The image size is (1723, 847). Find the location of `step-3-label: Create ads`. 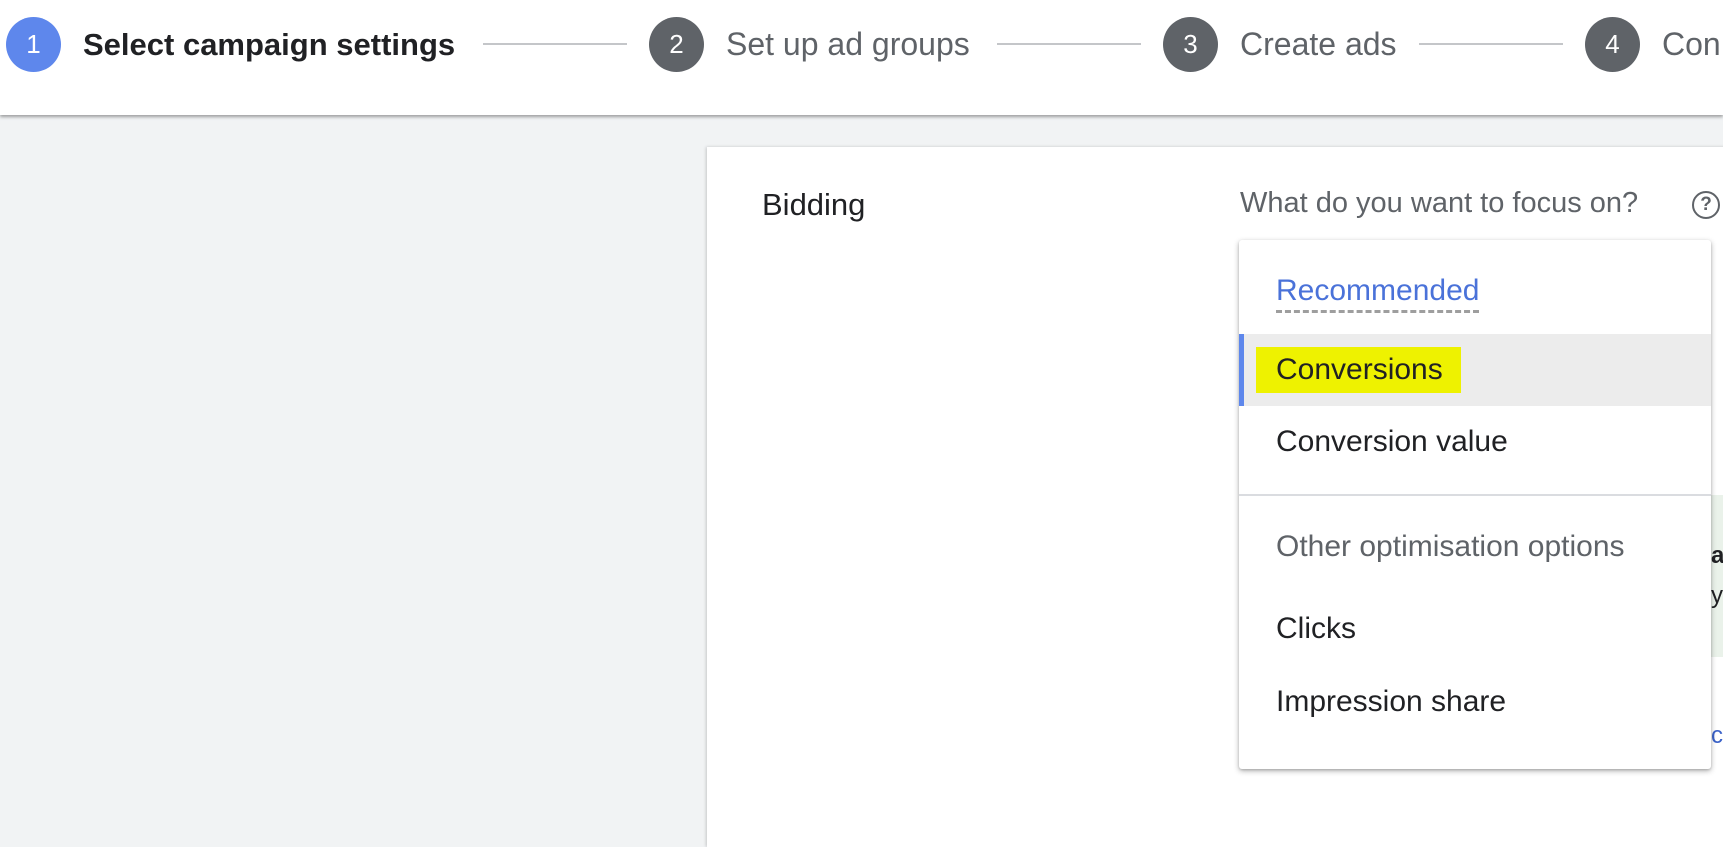

step-3-label: Create ads is located at coordinates (1318, 44).